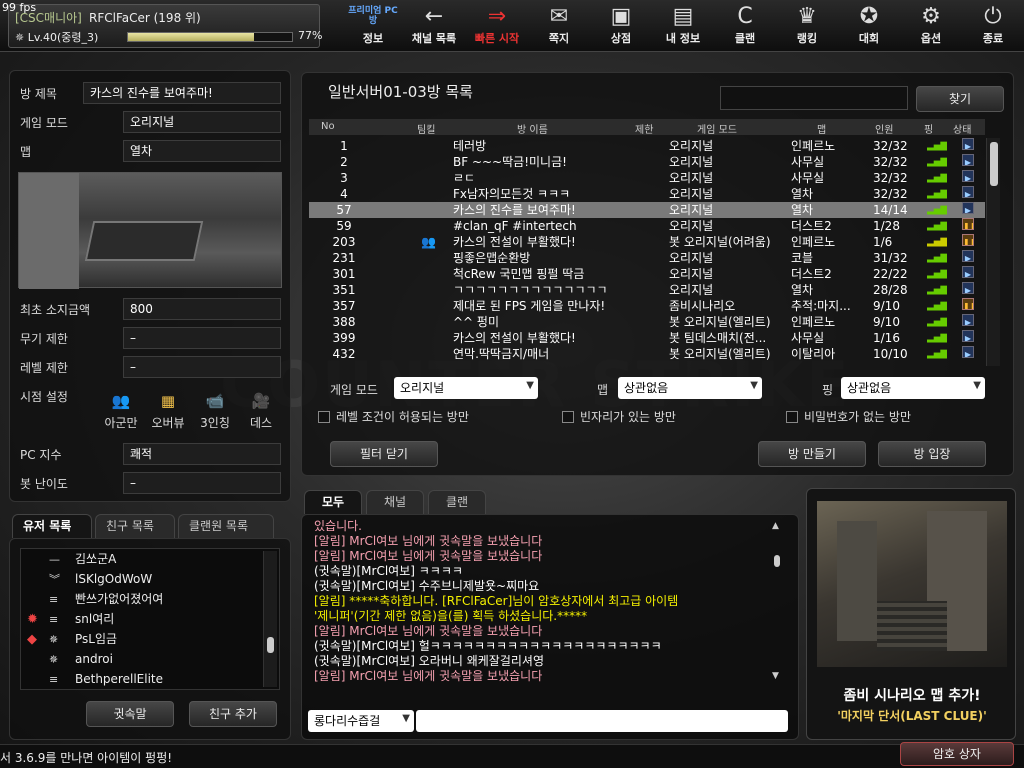  What do you see at coordinates (434, 26) in the screenshot?
I see `menu-back-arrow: ← 채널 목록` at bounding box center [434, 26].